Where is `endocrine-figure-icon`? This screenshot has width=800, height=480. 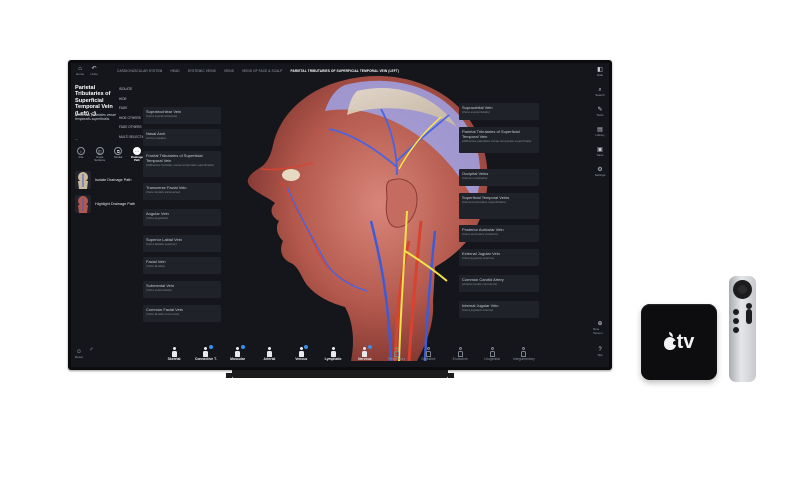
endocrine-figure-icon is located at coordinates (460, 352).